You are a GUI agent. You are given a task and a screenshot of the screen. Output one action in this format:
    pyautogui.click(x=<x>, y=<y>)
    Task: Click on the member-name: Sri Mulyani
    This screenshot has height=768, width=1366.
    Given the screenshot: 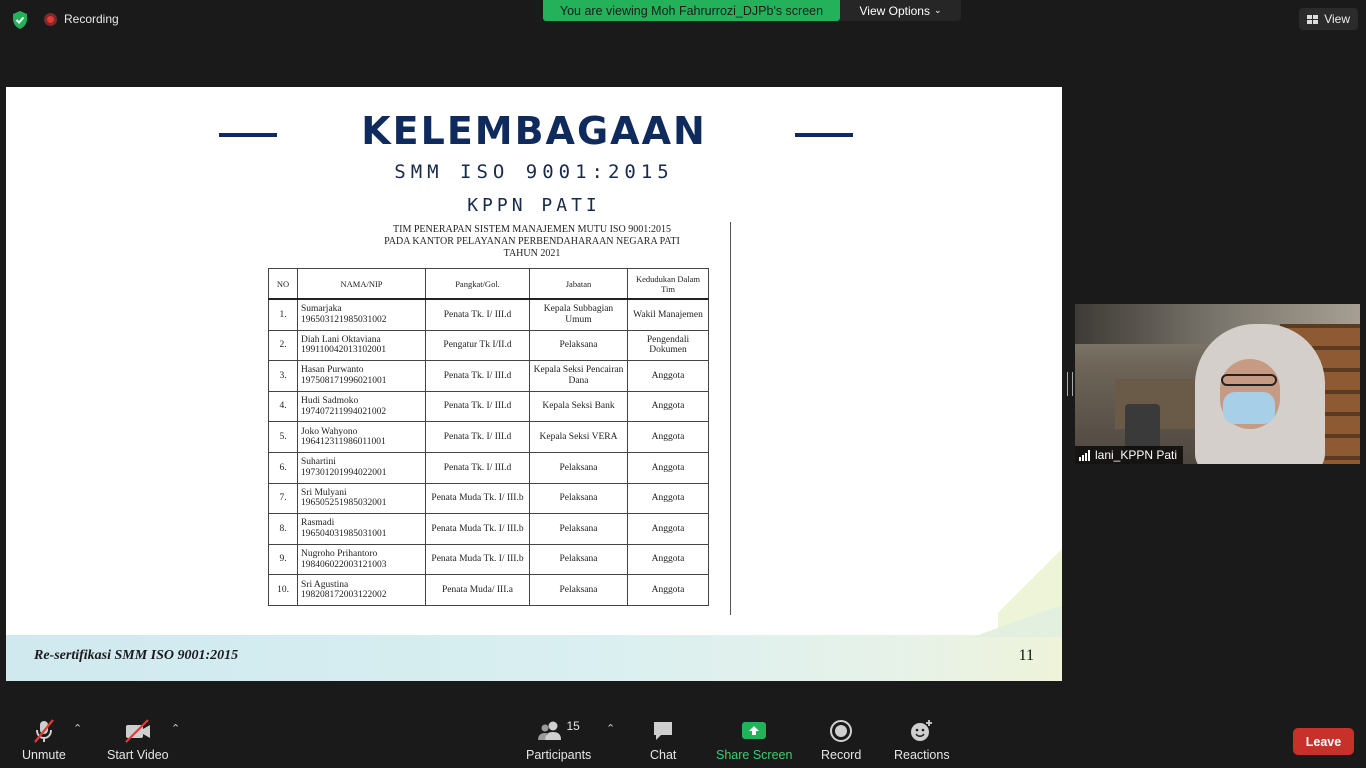 What is the action you would take?
    pyautogui.click(x=324, y=492)
    